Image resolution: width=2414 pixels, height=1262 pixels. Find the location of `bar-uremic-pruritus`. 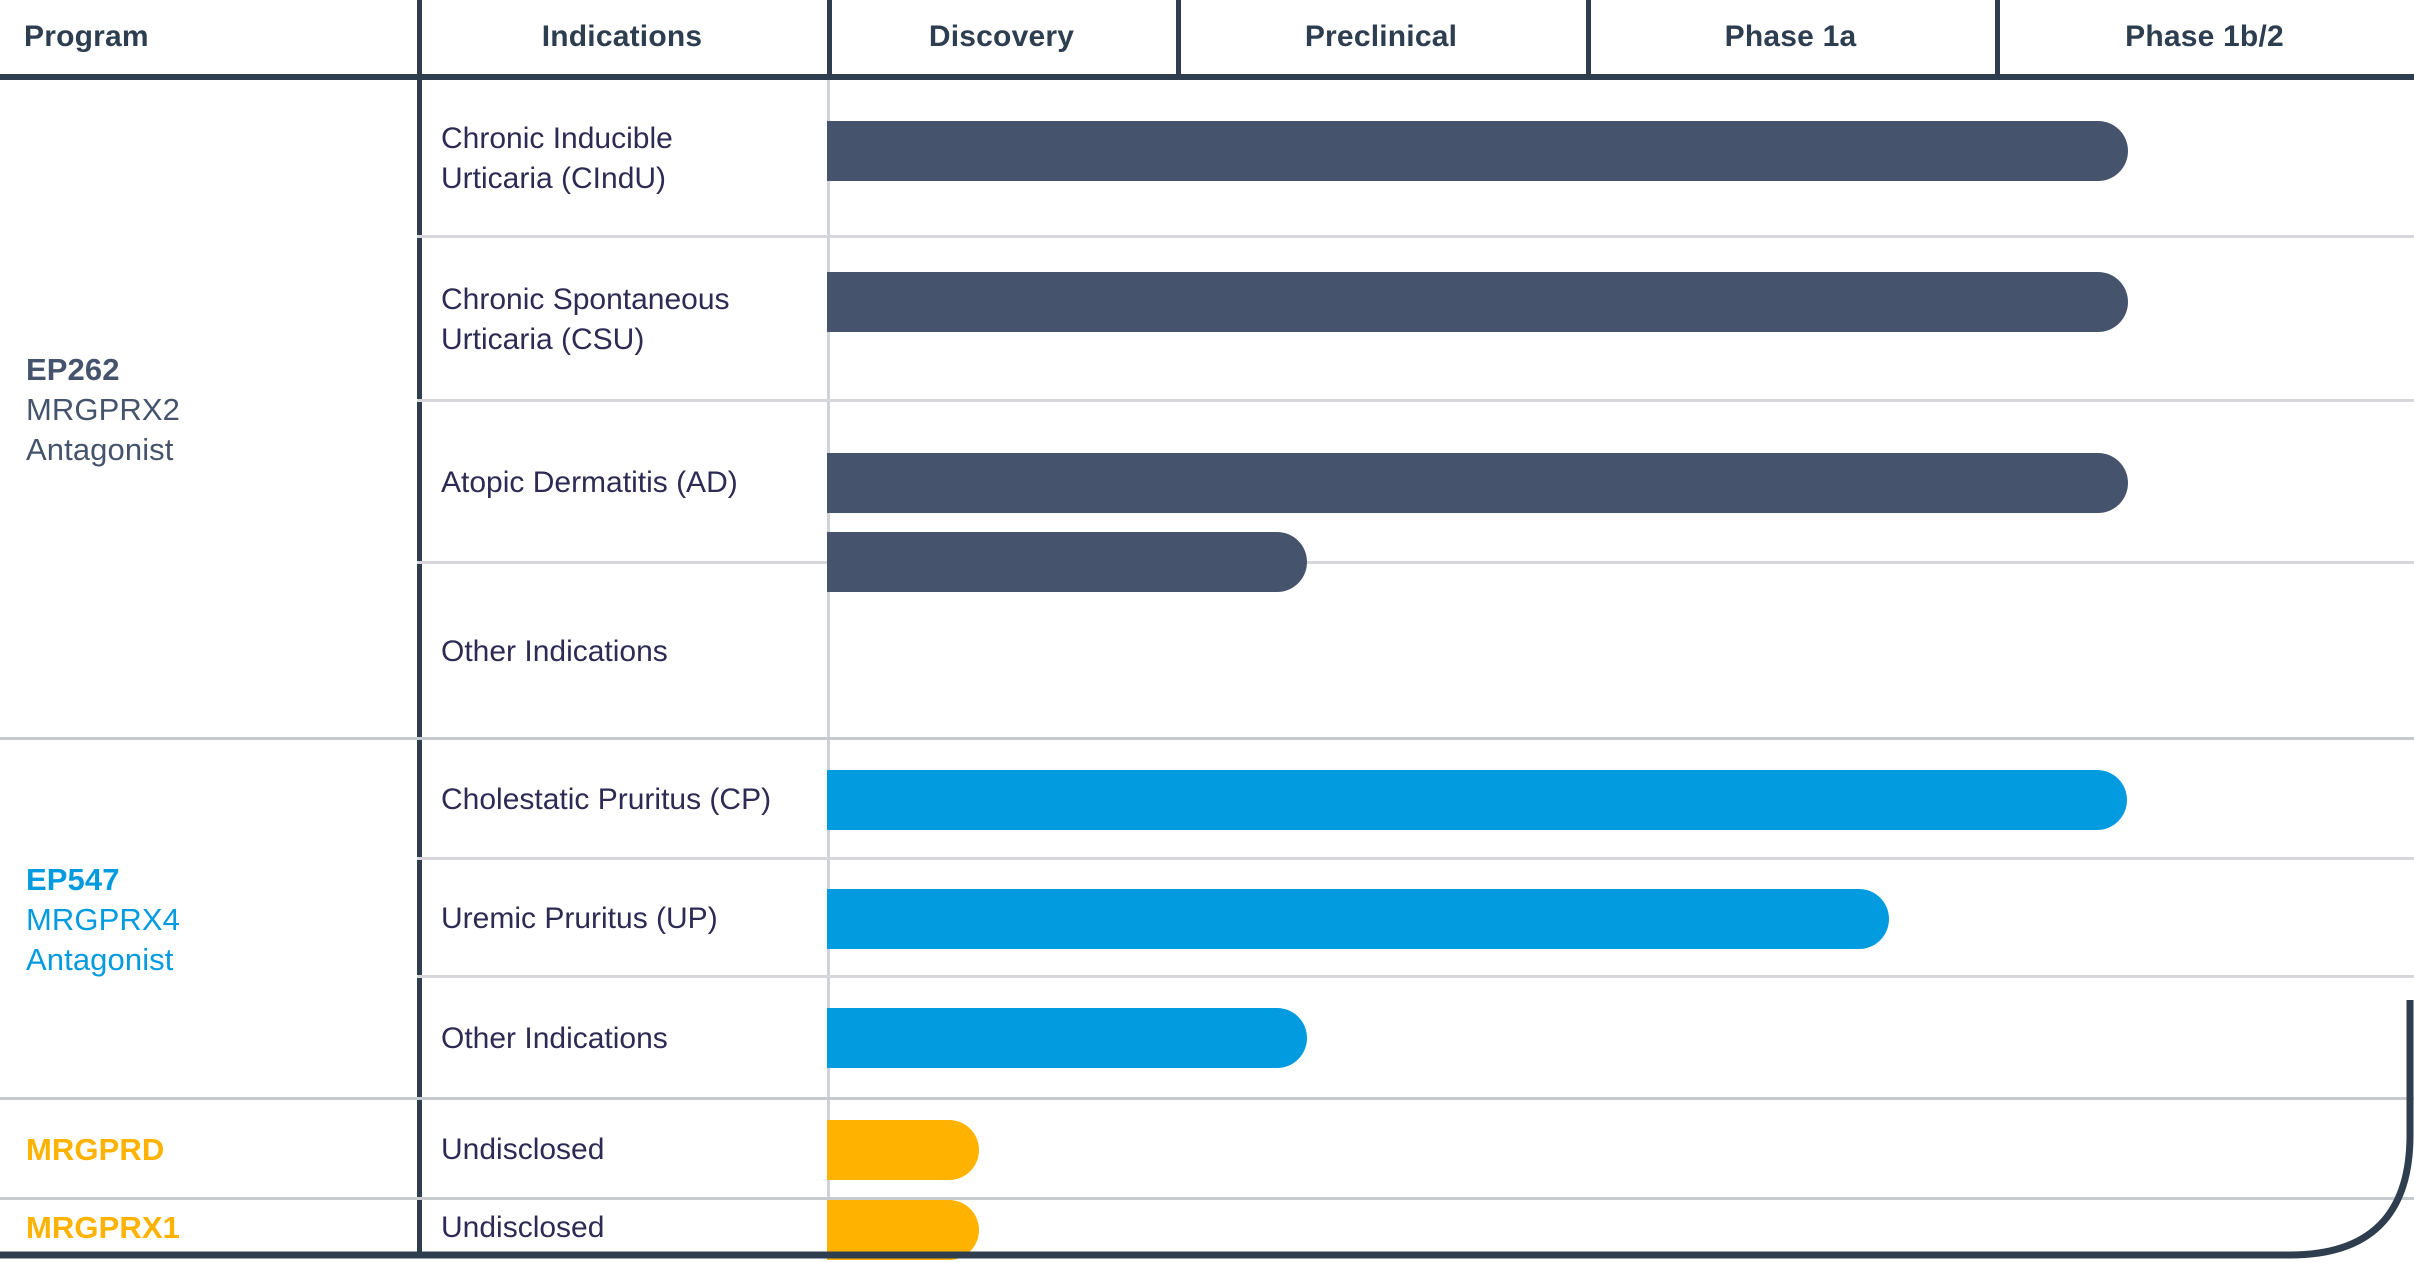

bar-uremic-pruritus is located at coordinates (1358, 919).